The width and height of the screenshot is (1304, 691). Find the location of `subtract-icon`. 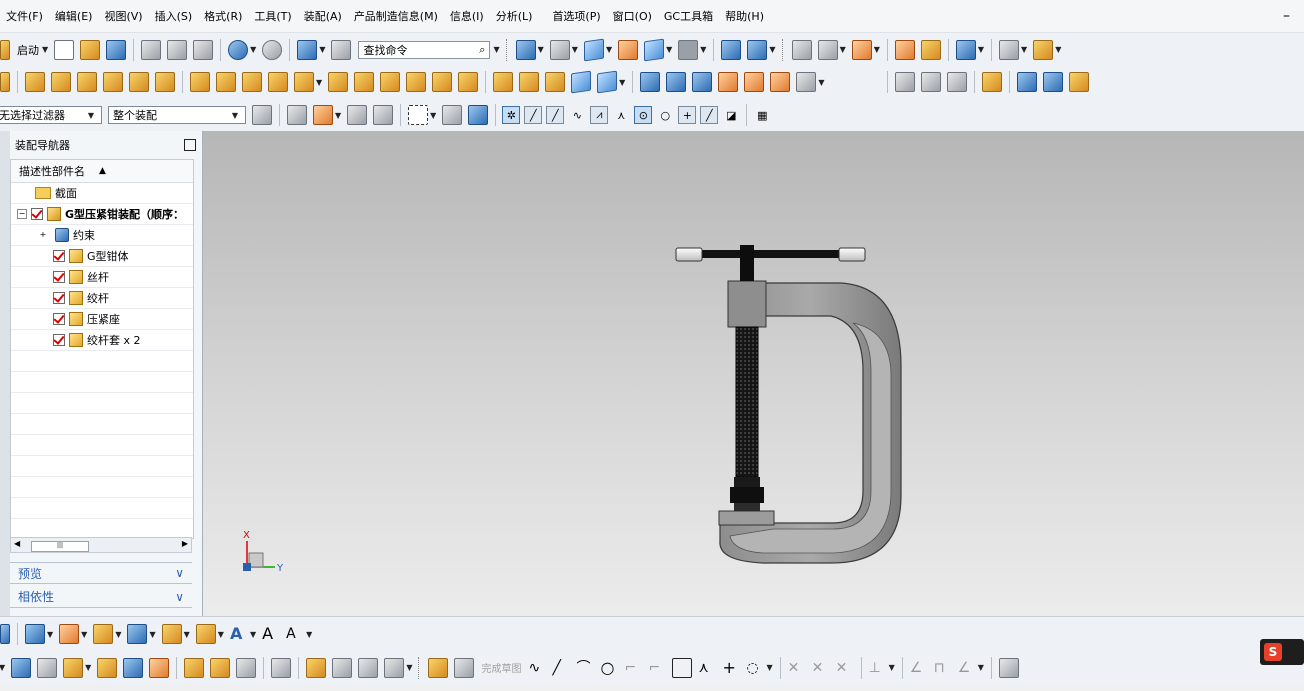

subtract-icon is located at coordinates (304, 82).